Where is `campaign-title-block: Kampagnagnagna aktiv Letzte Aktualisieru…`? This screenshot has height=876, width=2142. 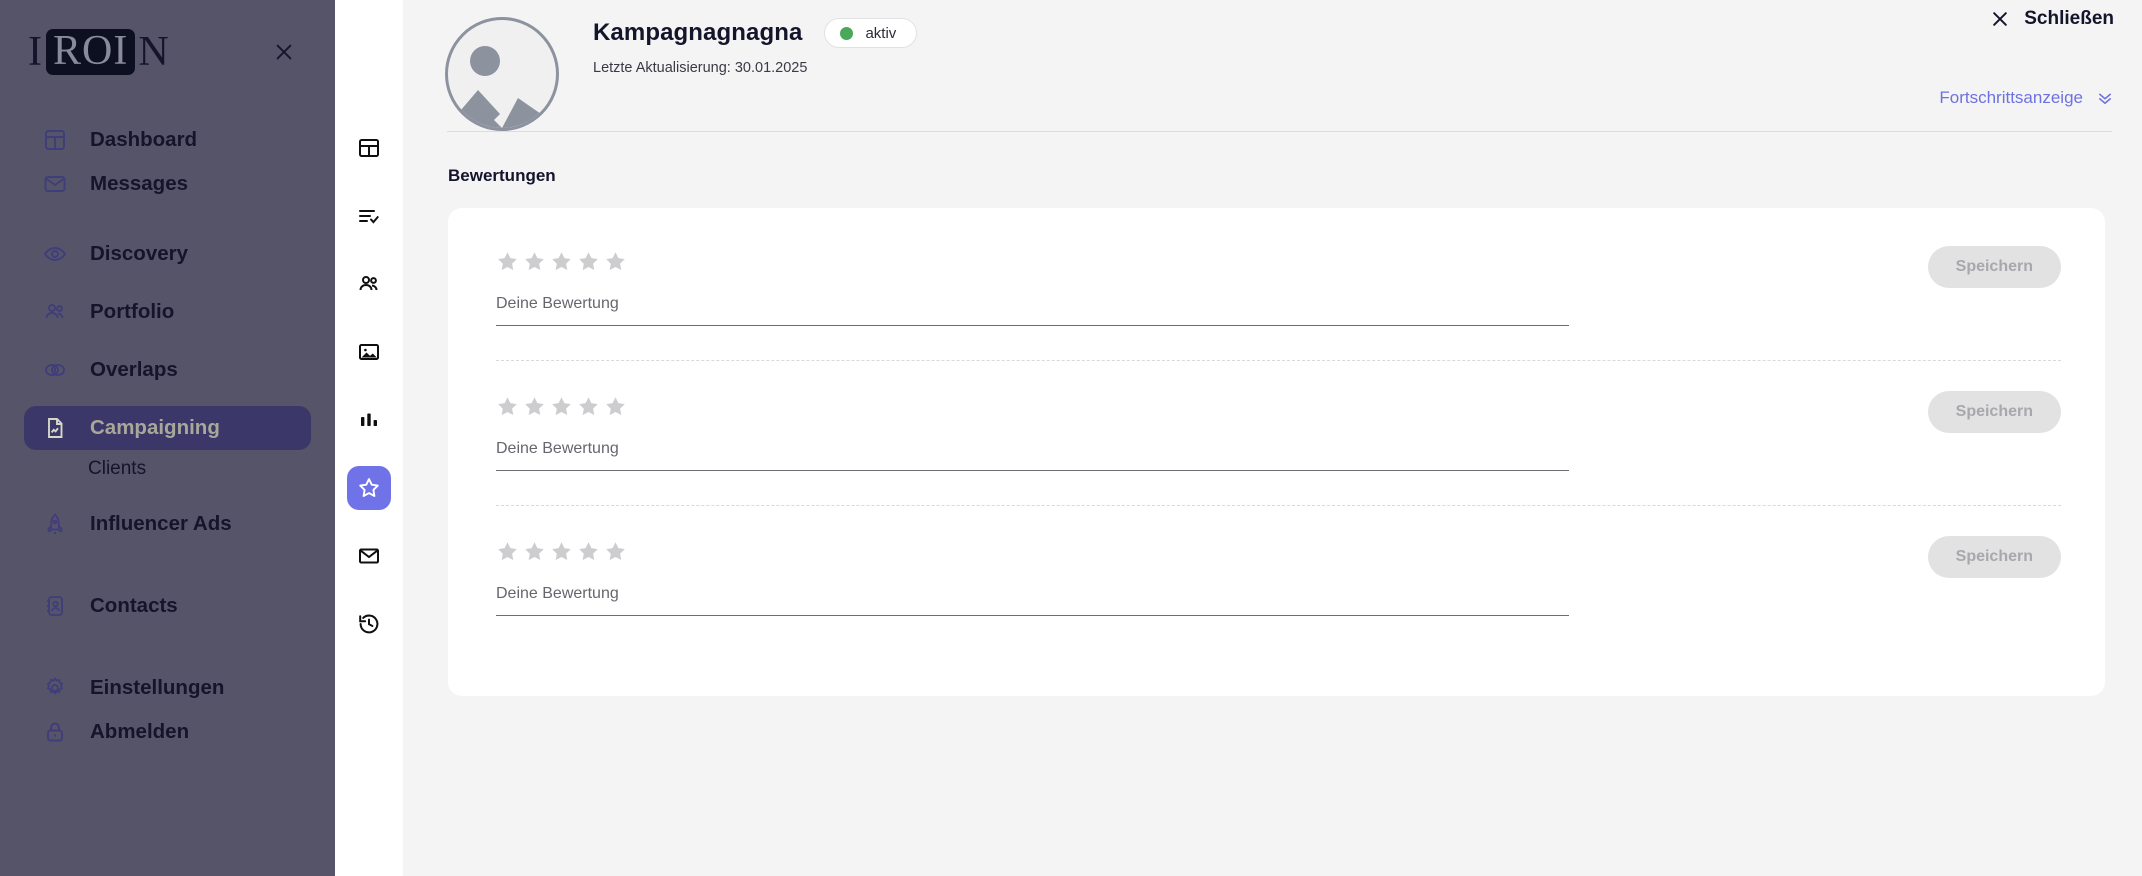
campaign-title-block: Kampagnagnagna aktiv Letzte Aktualisieru… is located at coordinates (738, 45).